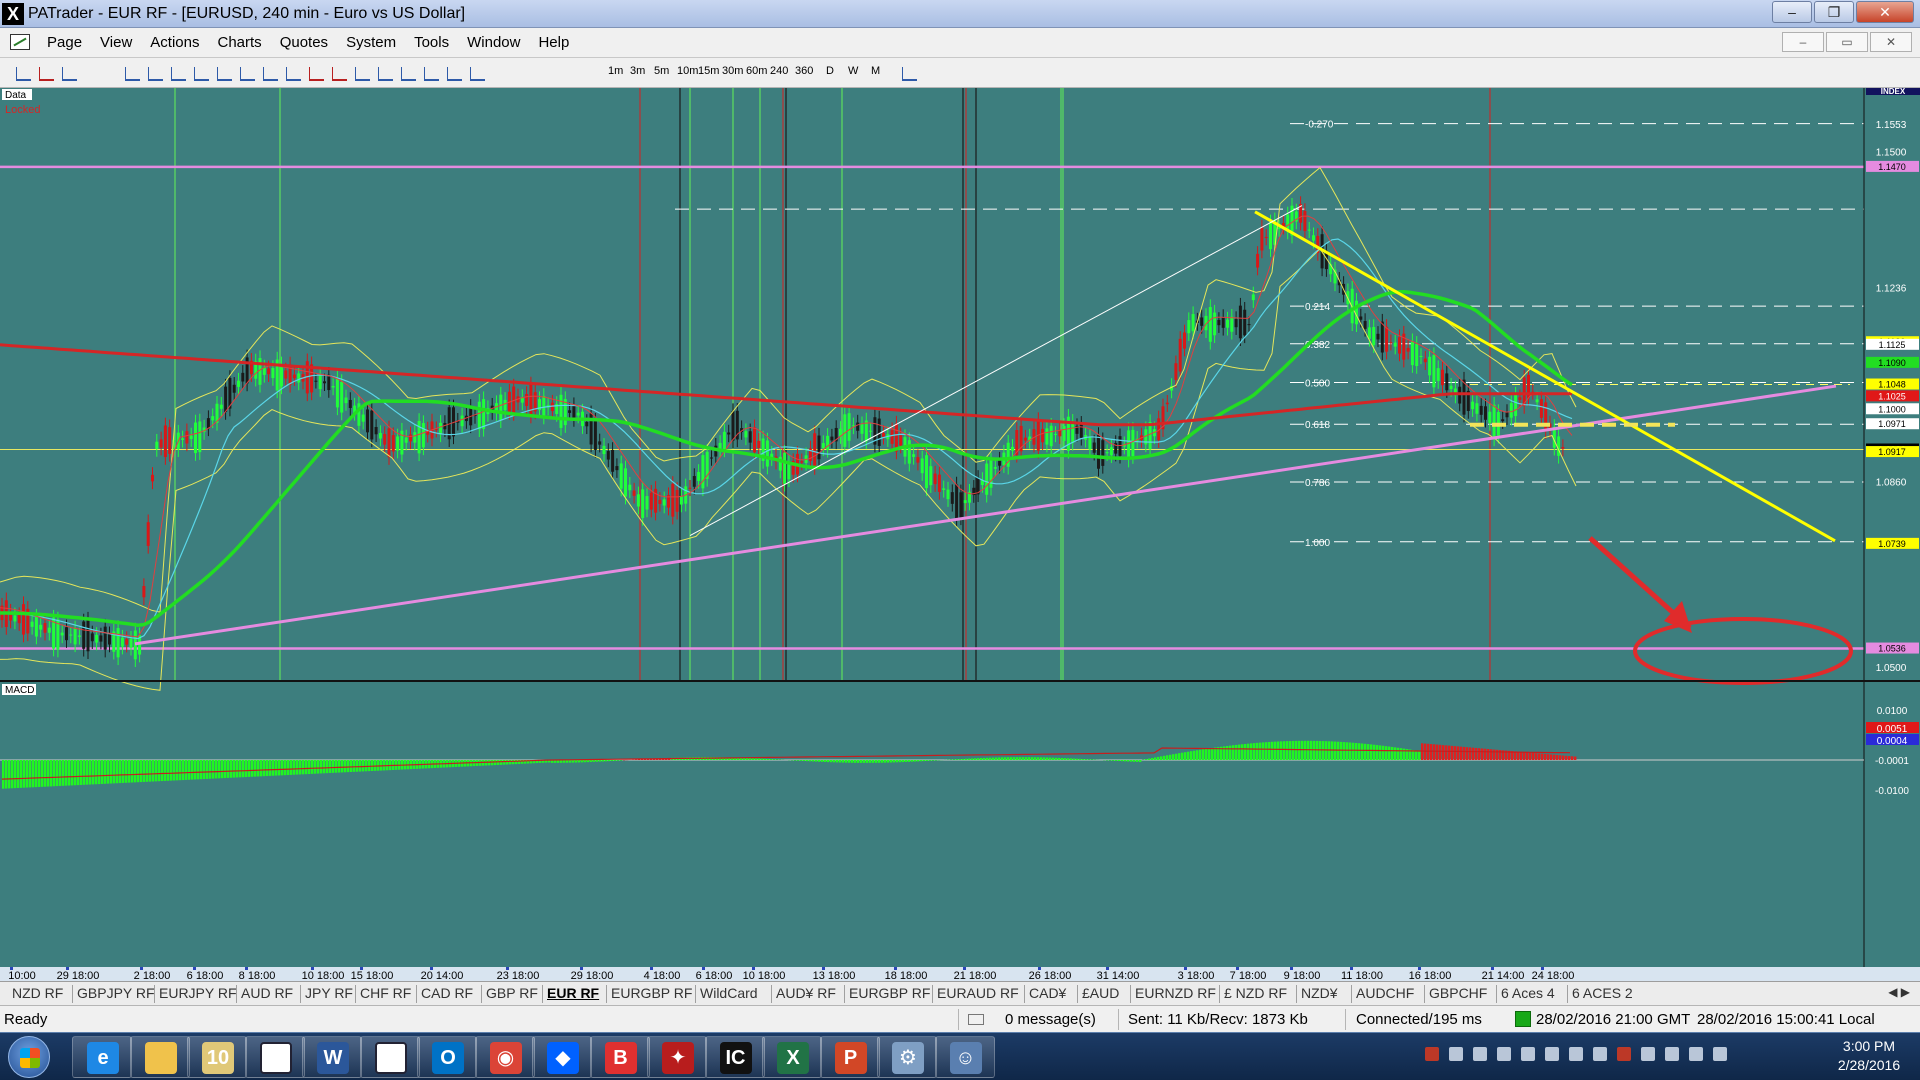 The image size is (1920, 1080). Describe the element at coordinates (332, 1057) in the screenshot. I see `word-taskbar-button: W` at that location.